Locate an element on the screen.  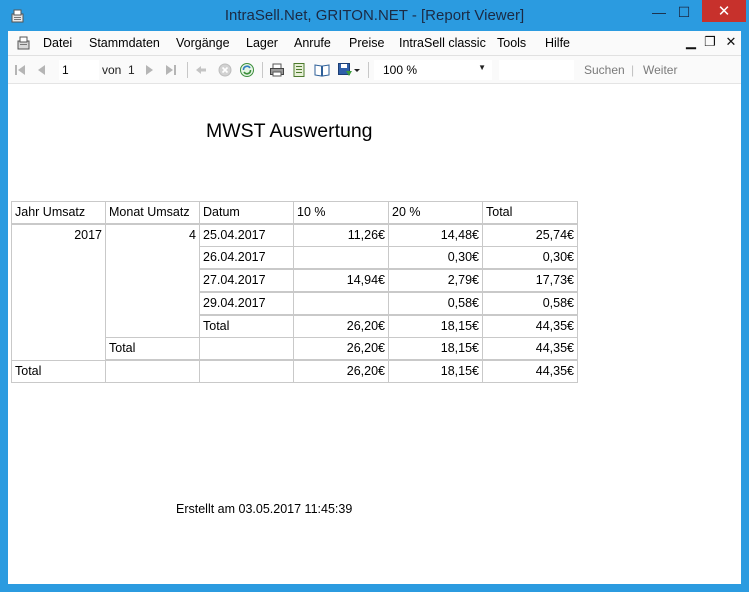
value-10pct-cell: 11,26€ is located at coordinates (341, 235).